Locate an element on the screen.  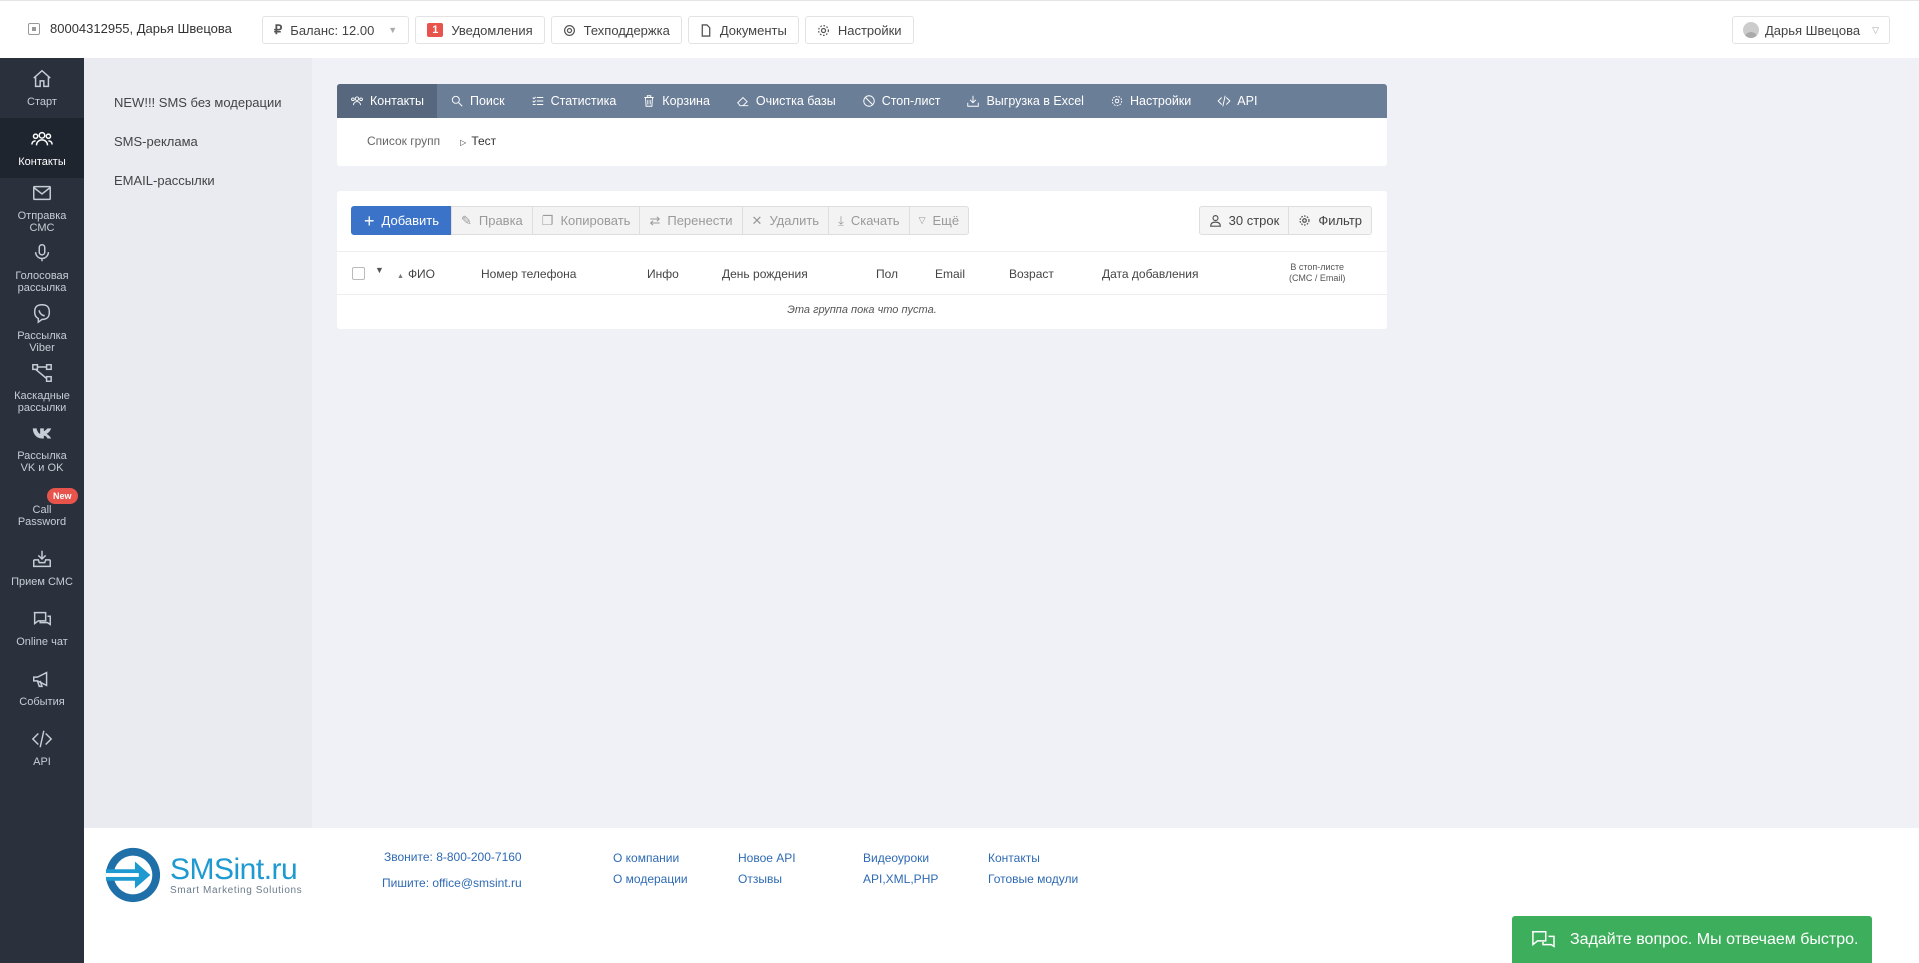
move-button: ⇄ Перенести is located at coordinates (691, 220).